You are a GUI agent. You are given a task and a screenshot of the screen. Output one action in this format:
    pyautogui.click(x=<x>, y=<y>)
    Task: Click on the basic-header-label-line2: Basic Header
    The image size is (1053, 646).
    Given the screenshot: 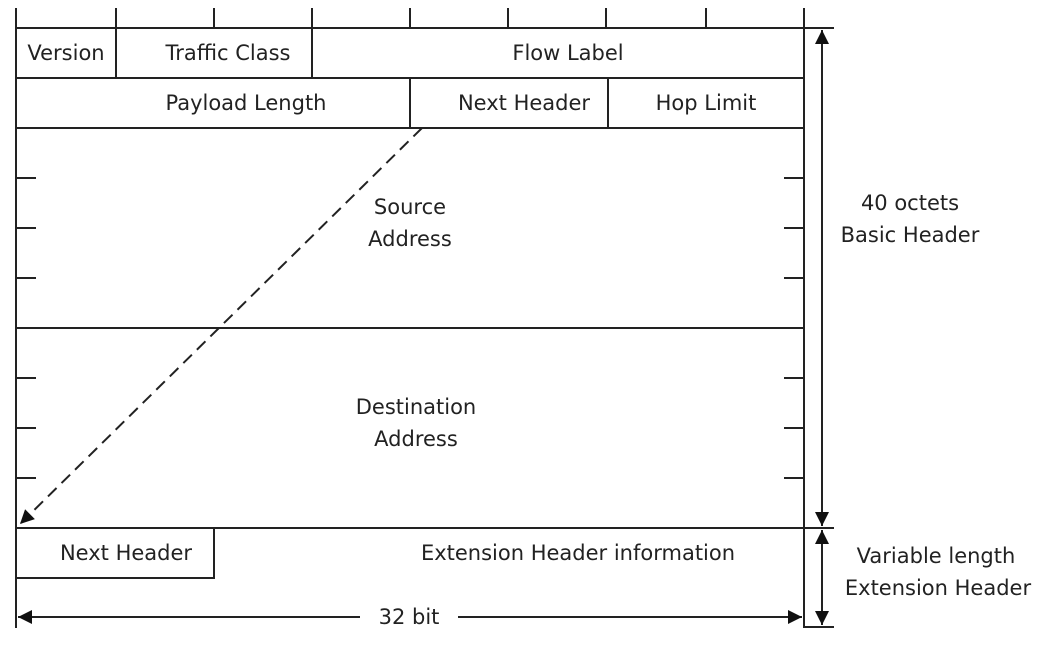 What is the action you would take?
    pyautogui.click(x=910, y=235)
    